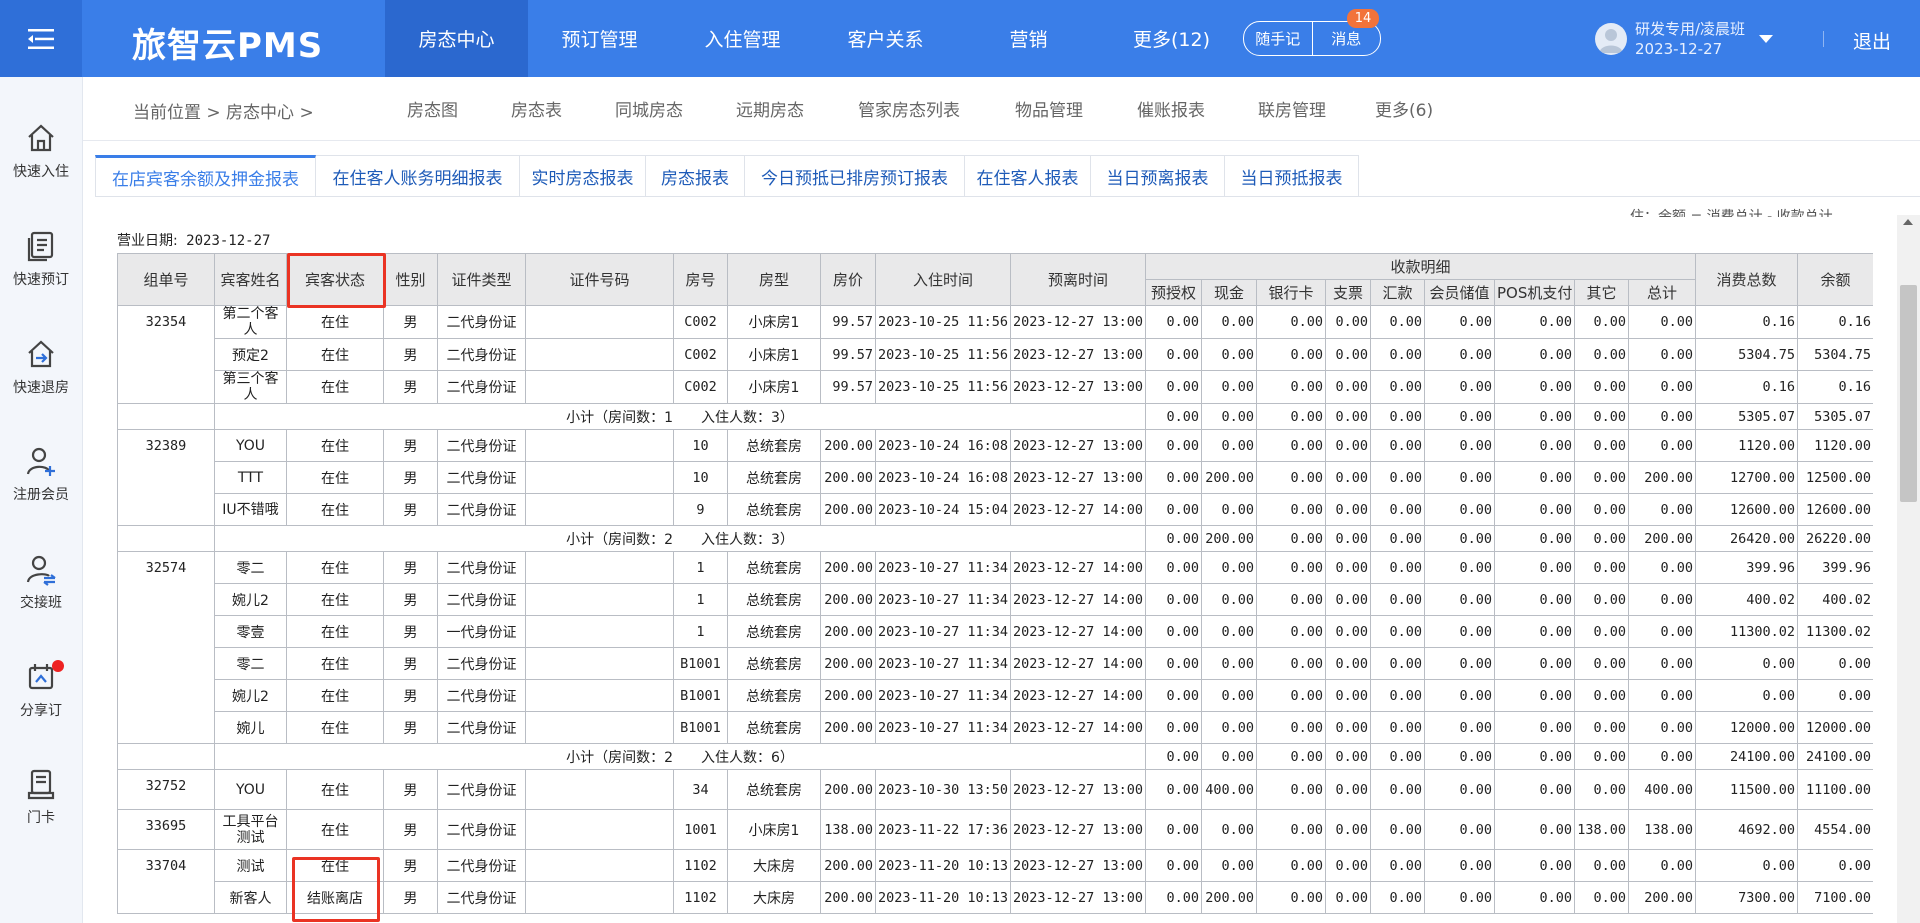 The width and height of the screenshot is (1920, 923). I want to click on sidebar-item-share-order: 分享订, so click(41, 690).